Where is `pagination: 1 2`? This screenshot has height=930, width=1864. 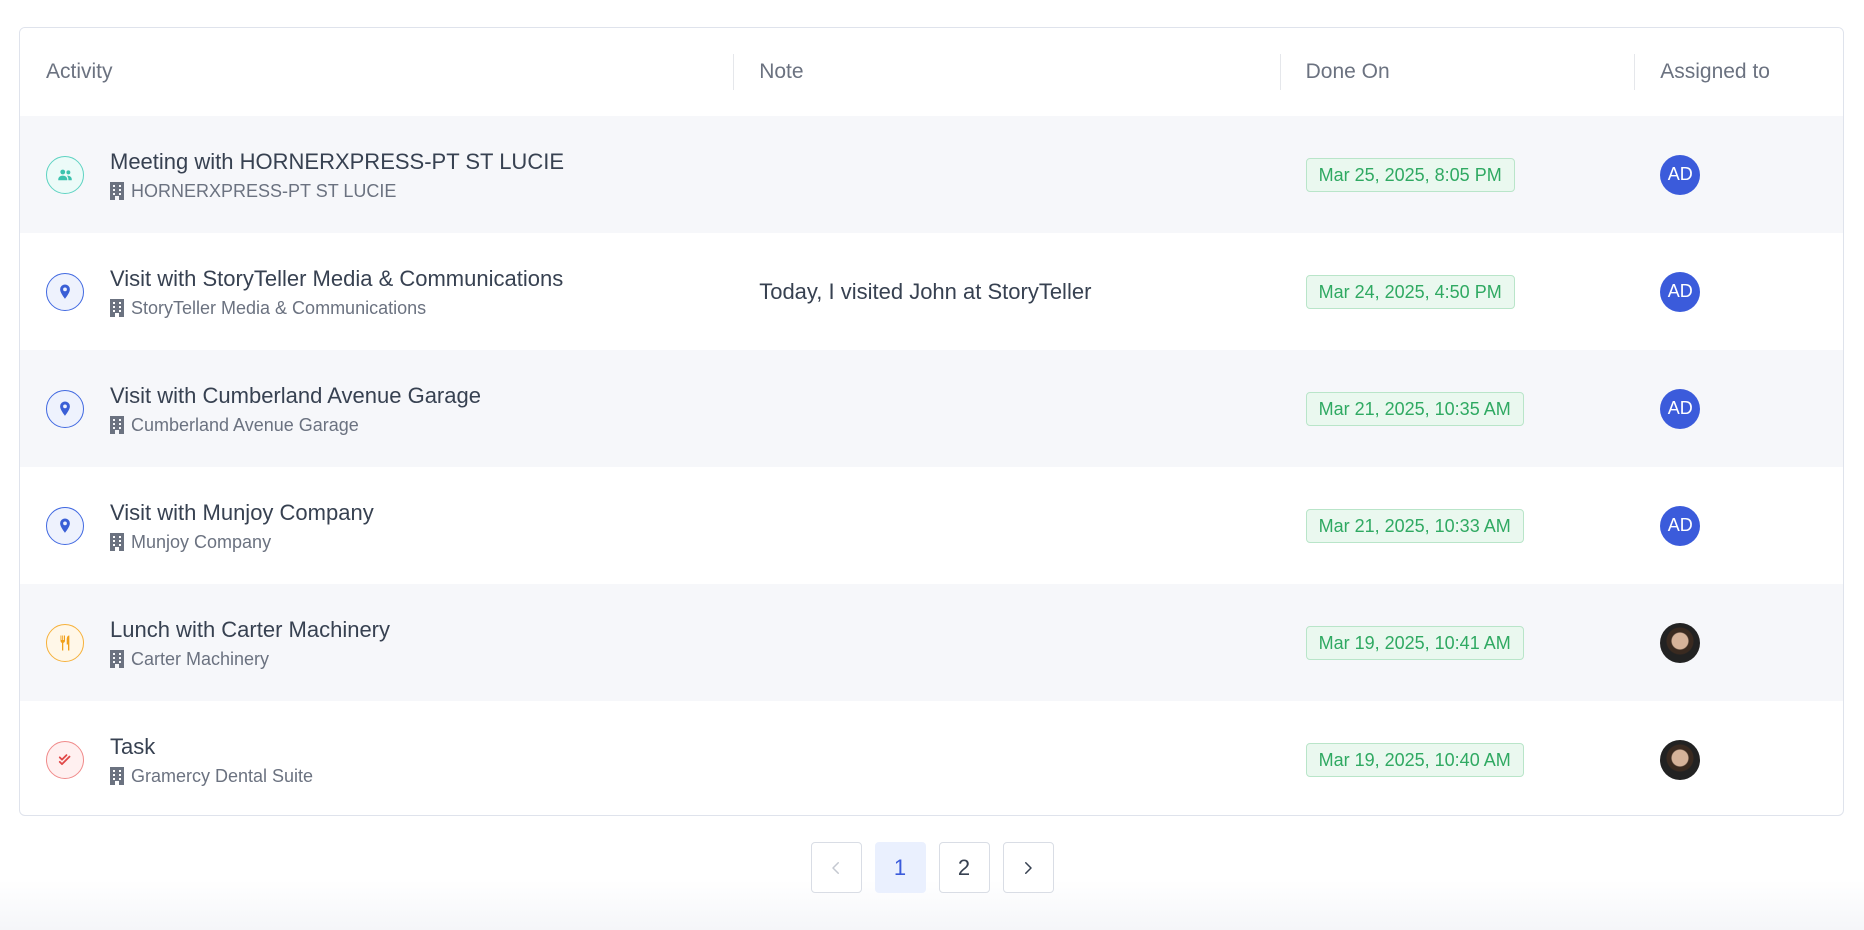
pagination: 1 2 is located at coordinates (932, 867).